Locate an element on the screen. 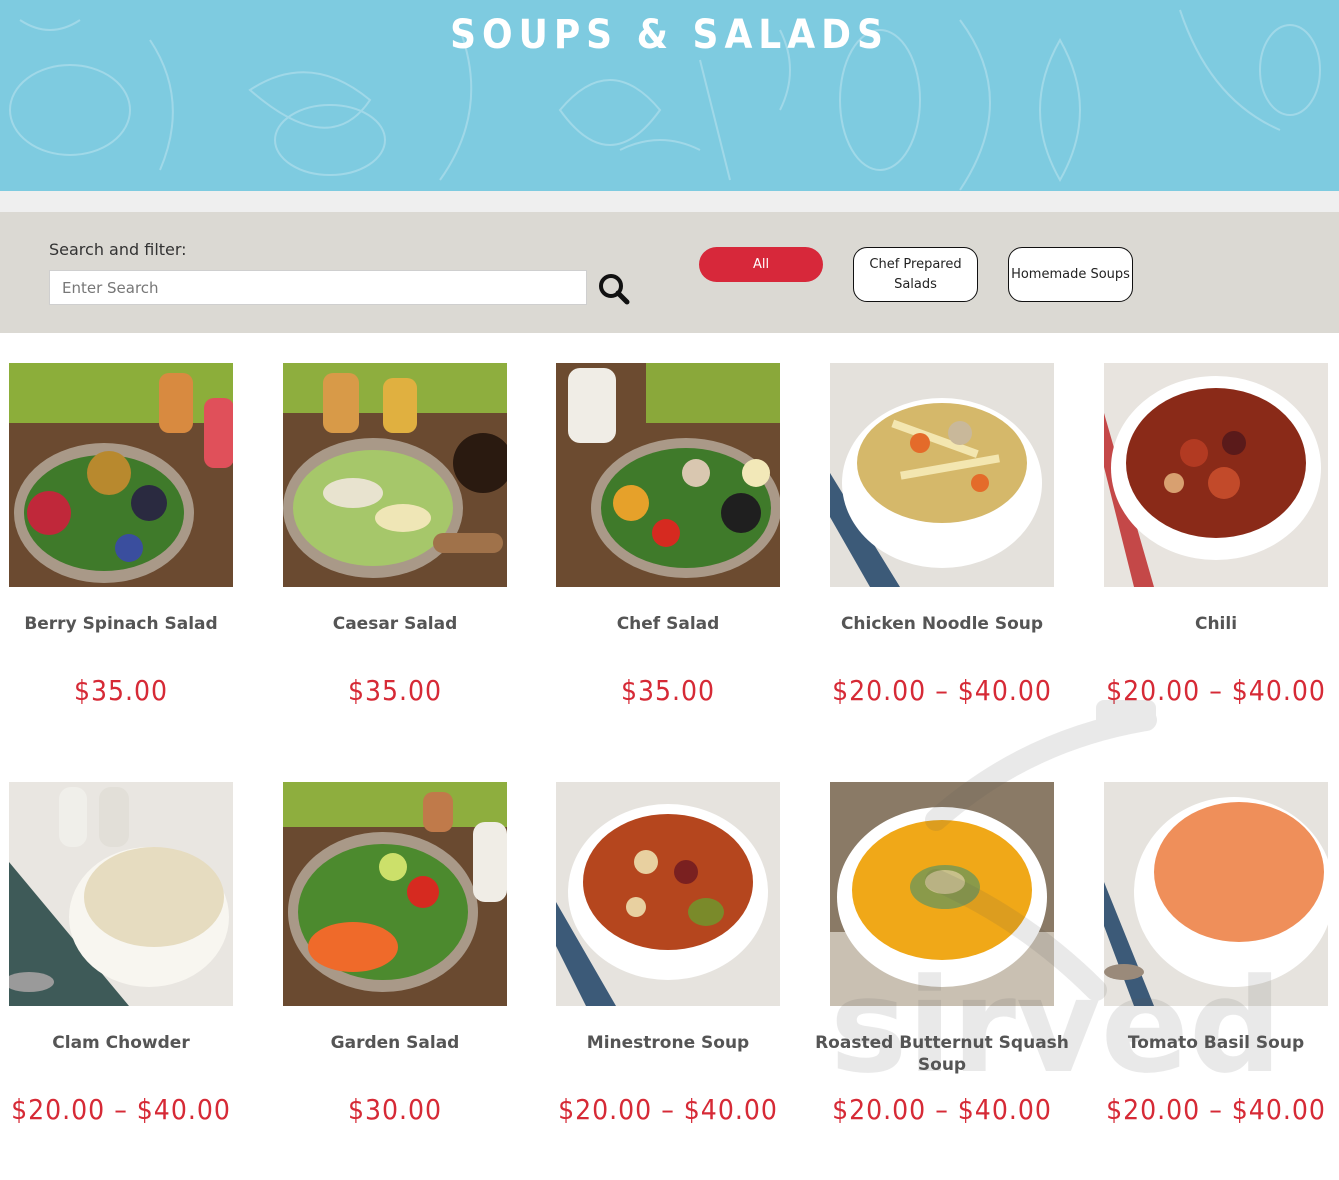 The height and width of the screenshot is (1180, 1339). product-card: Chef Salad $35.00 is located at coordinates (668, 535).